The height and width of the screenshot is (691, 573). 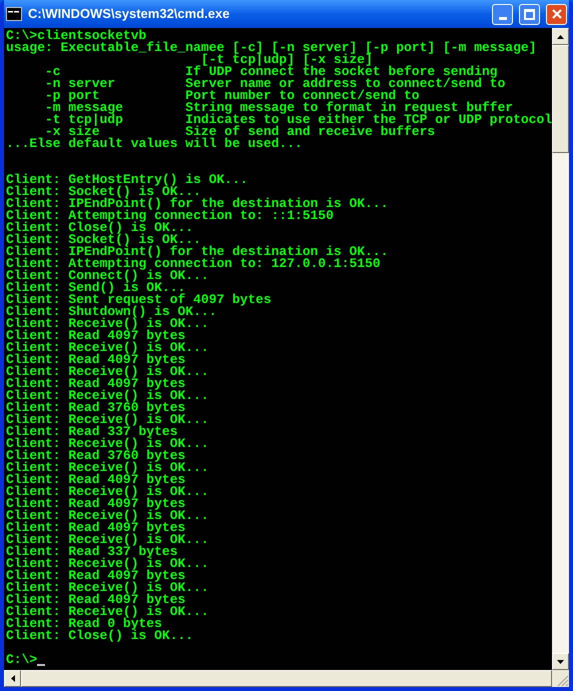 I want to click on minimize-icon, so click(x=502, y=18).